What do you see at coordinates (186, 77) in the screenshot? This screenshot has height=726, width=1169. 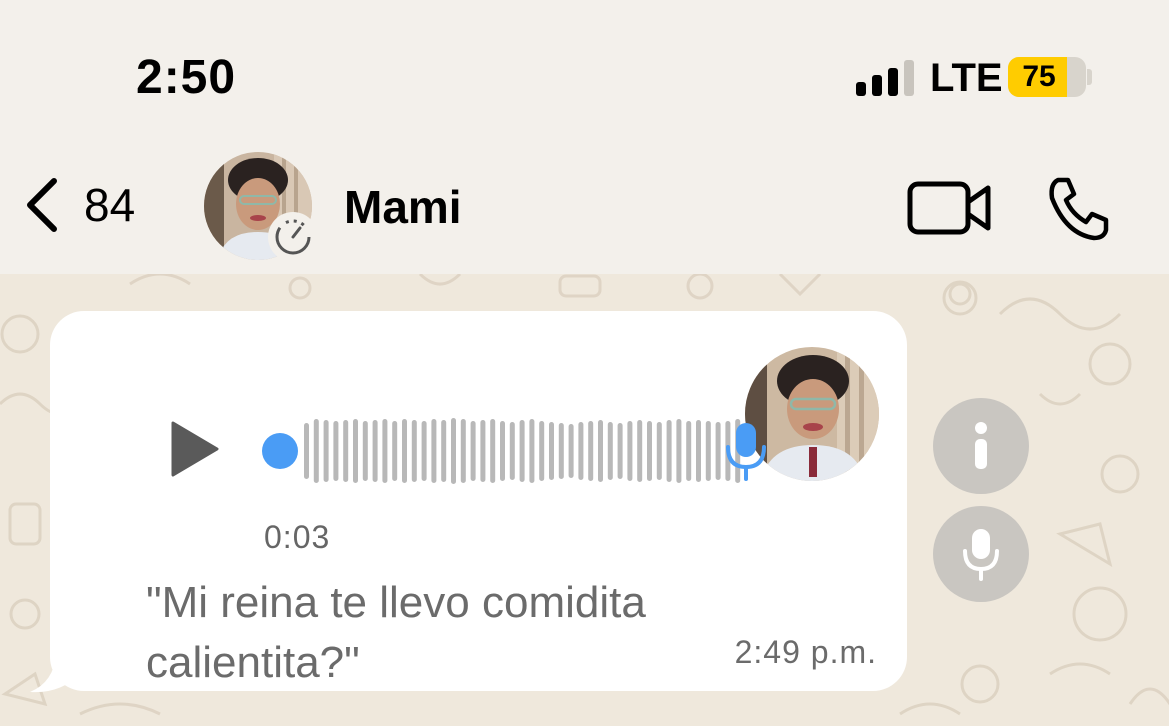 I see `status-time: 2:50` at bounding box center [186, 77].